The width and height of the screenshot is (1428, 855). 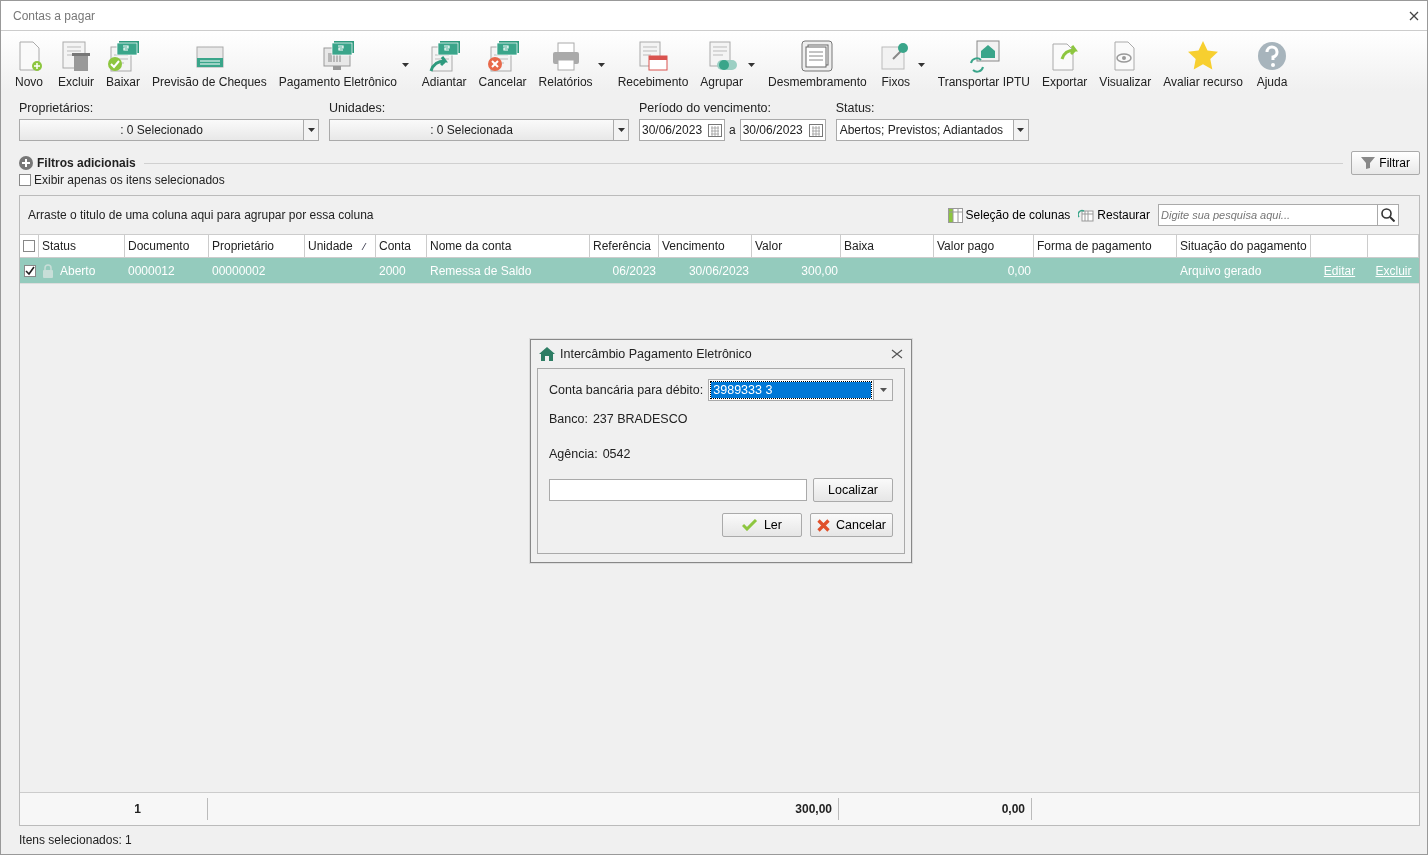 I want to click on filter-icon, so click(x=1368, y=163).